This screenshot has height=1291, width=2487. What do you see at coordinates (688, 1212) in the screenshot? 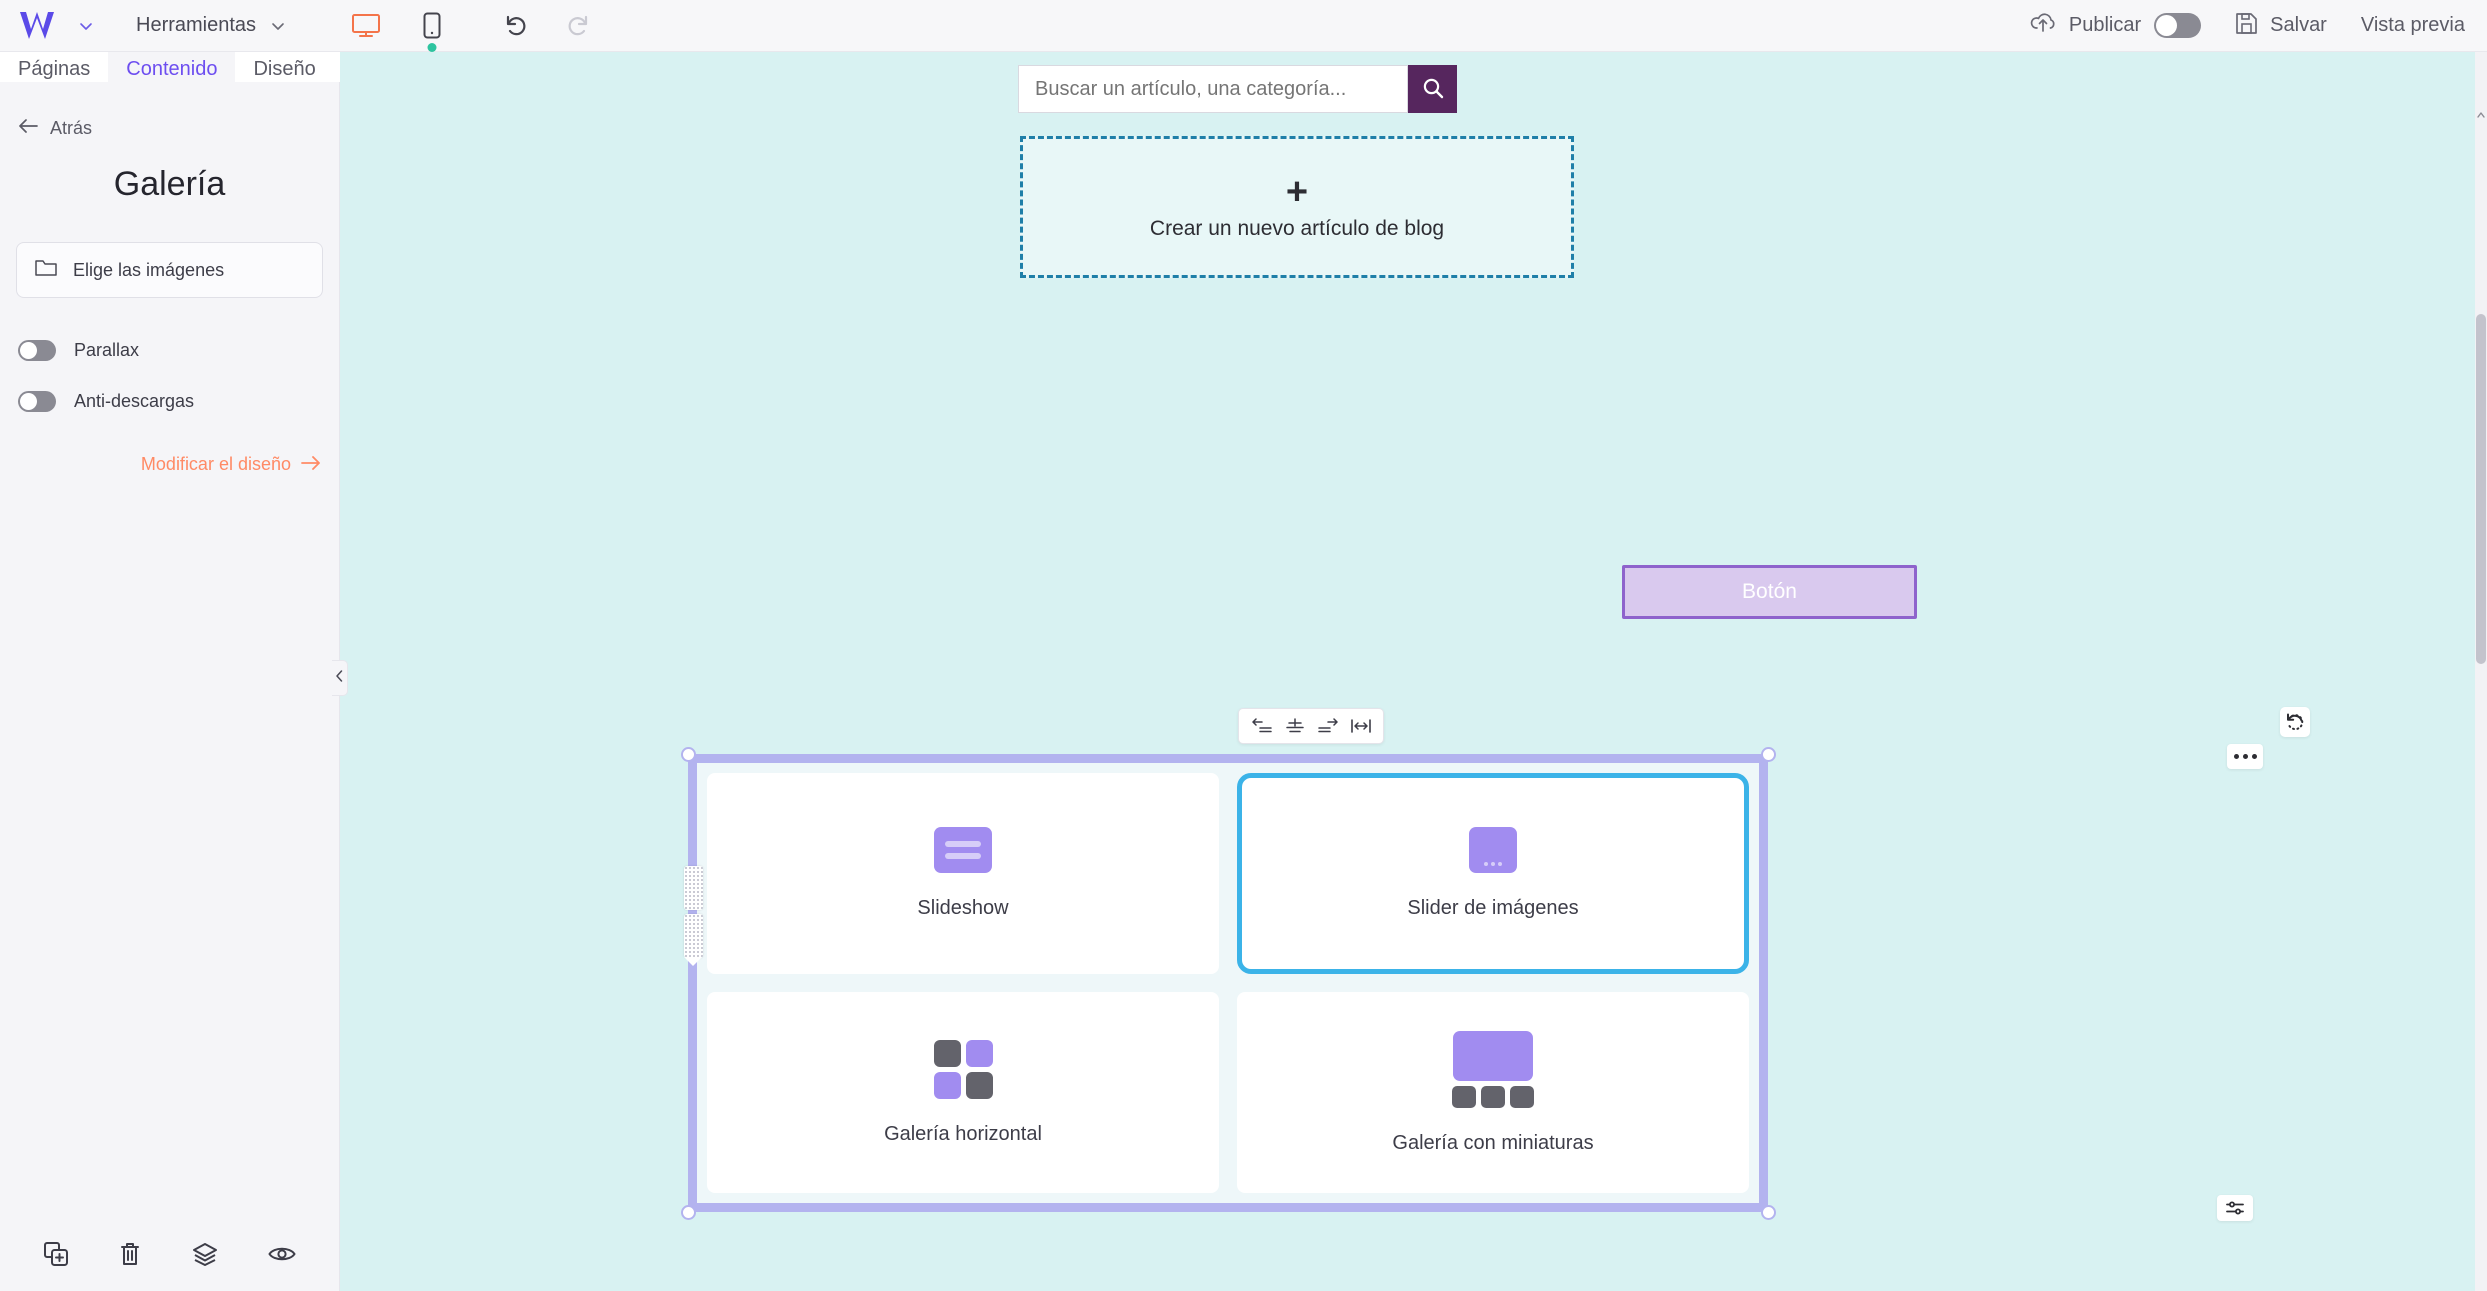
I see `resize-handle-bottom-left` at bounding box center [688, 1212].